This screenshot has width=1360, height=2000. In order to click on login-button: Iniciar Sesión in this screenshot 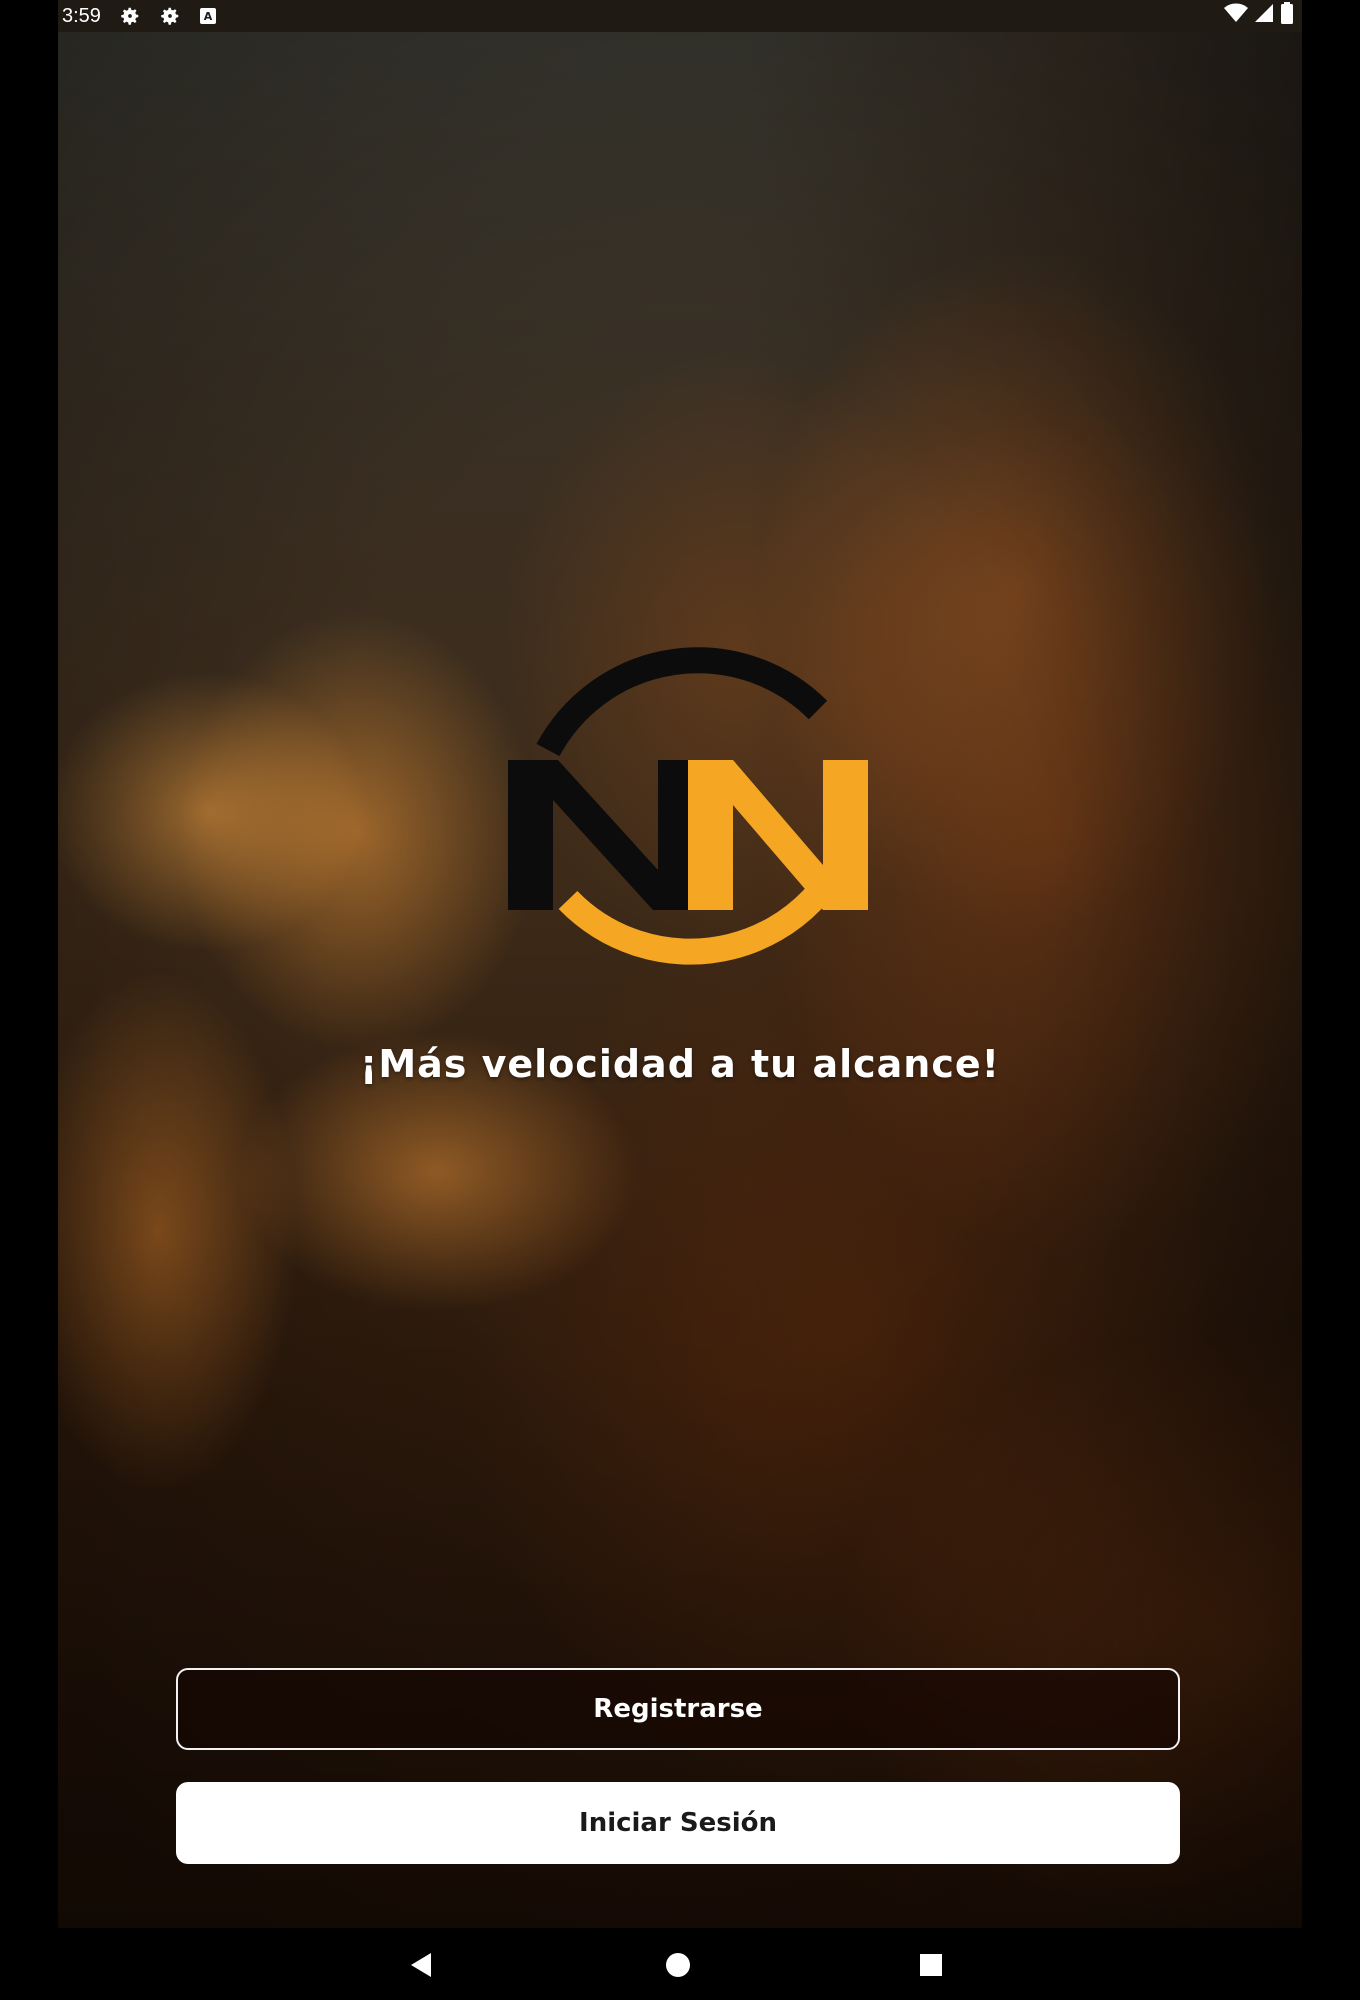, I will do `click(678, 1823)`.